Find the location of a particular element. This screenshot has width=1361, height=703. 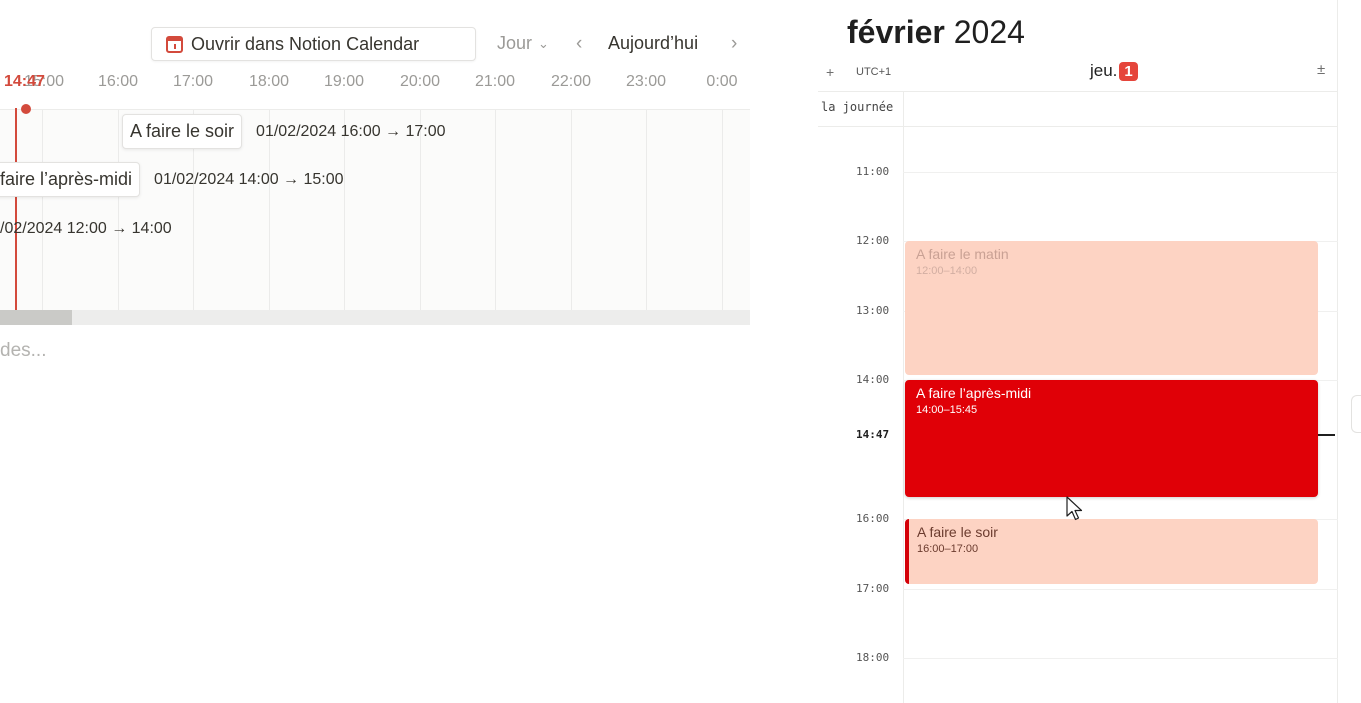

hour-label: 11:00 is located at coordinates (873, 171).